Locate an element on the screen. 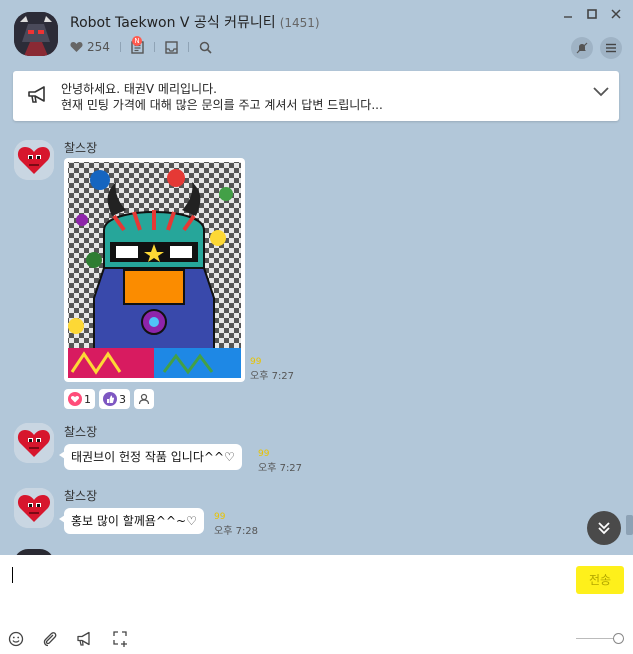 The image size is (633, 654). search-button is located at coordinates (205, 47).